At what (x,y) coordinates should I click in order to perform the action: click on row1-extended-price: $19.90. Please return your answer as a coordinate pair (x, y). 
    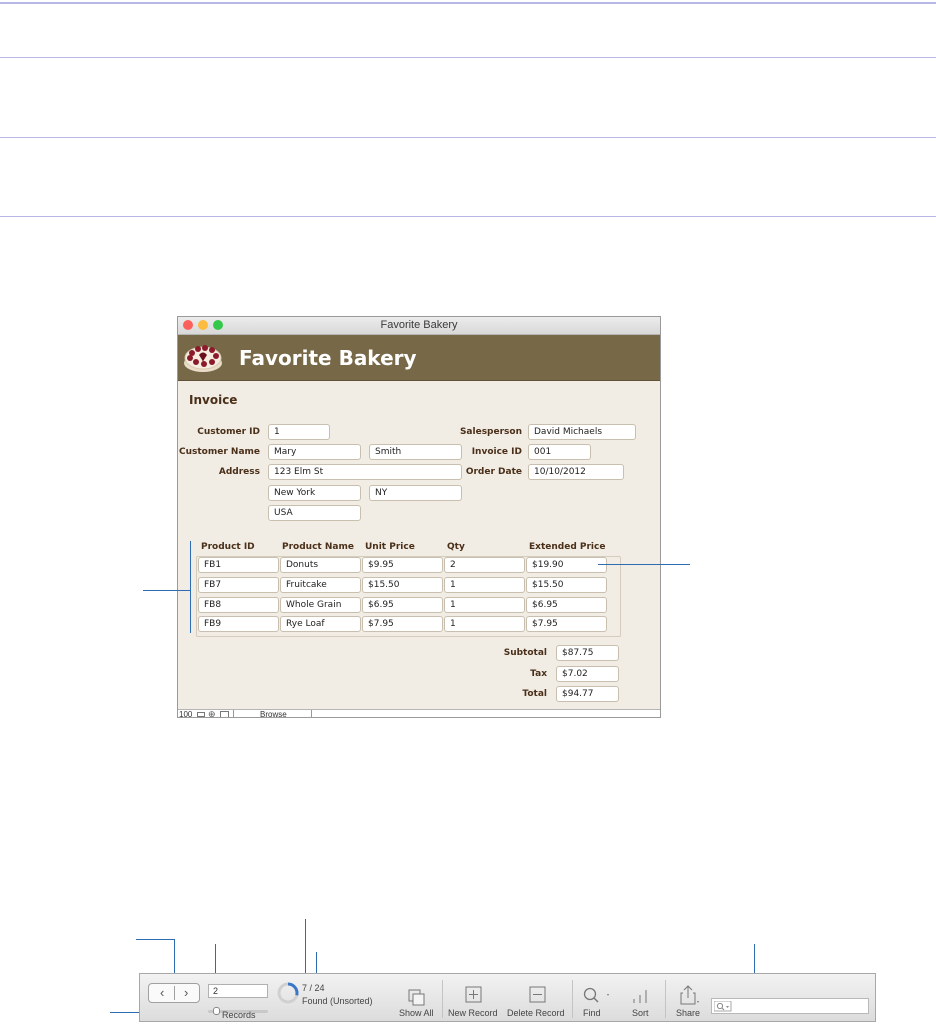
    Looking at the image, I should click on (566, 565).